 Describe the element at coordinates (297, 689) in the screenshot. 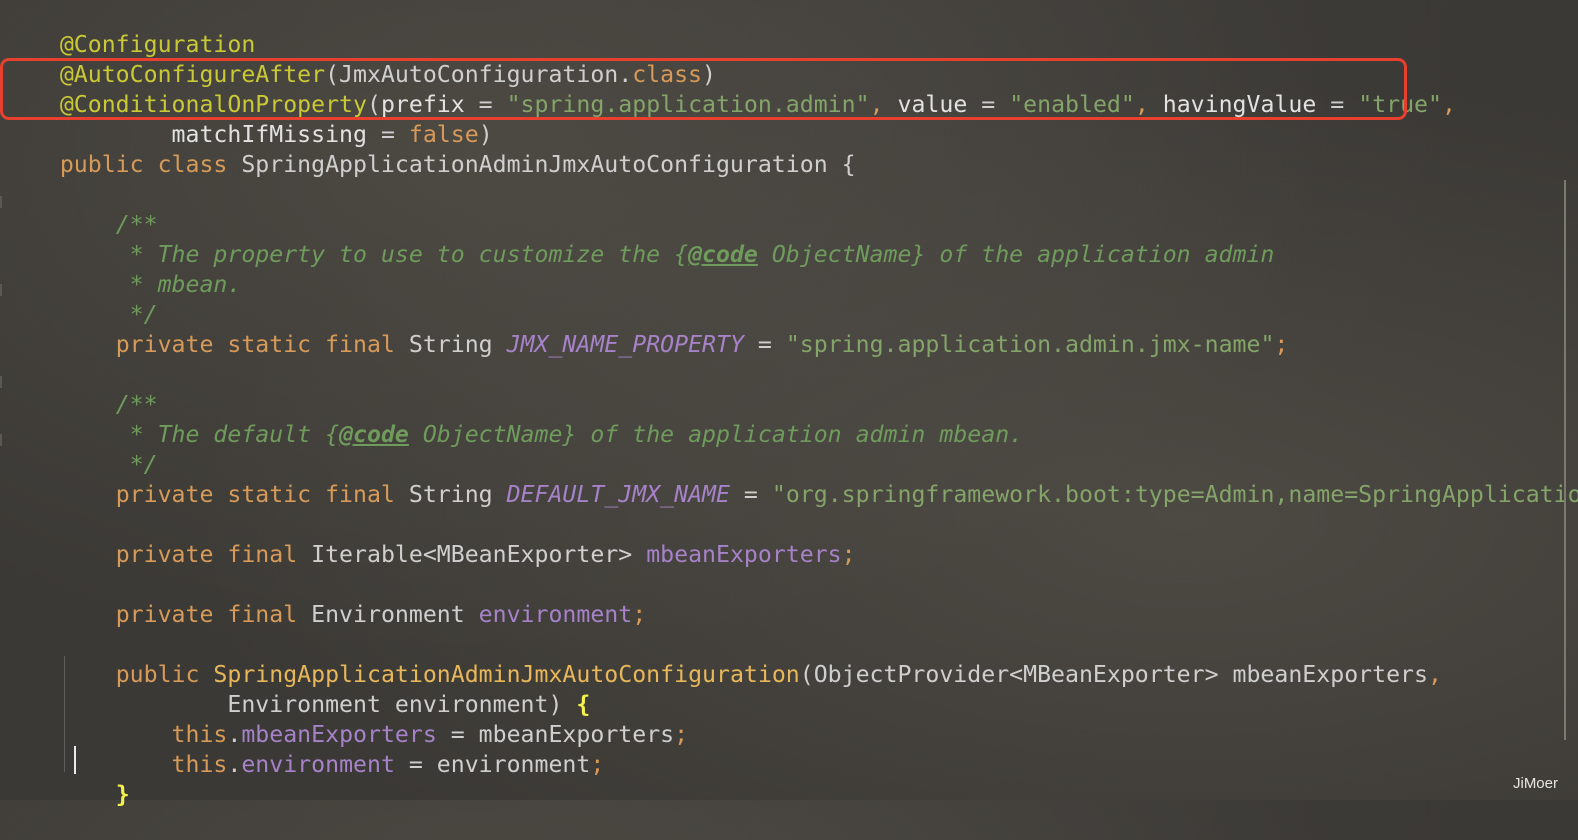

I see `code-line: Environment environment) {` at that location.